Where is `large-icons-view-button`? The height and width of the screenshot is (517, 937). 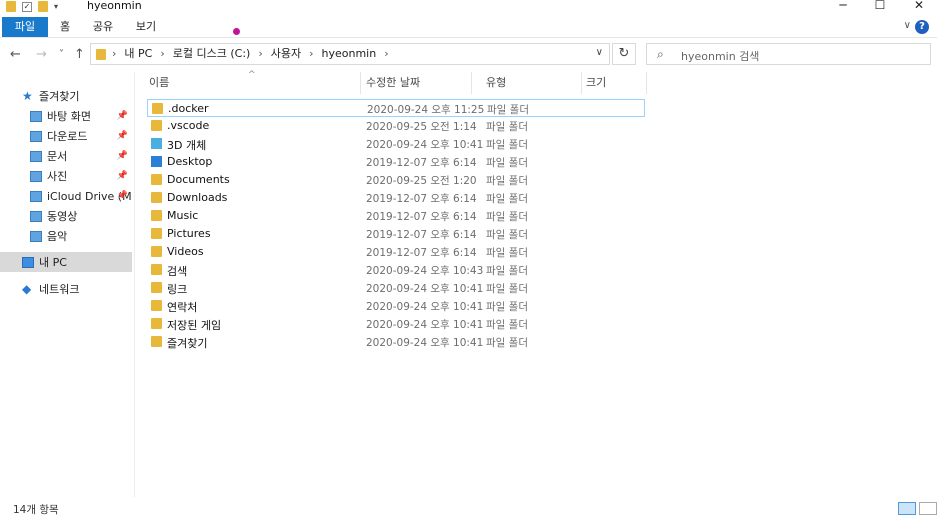
large-icons-view-button is located at coordinates (928, 508).